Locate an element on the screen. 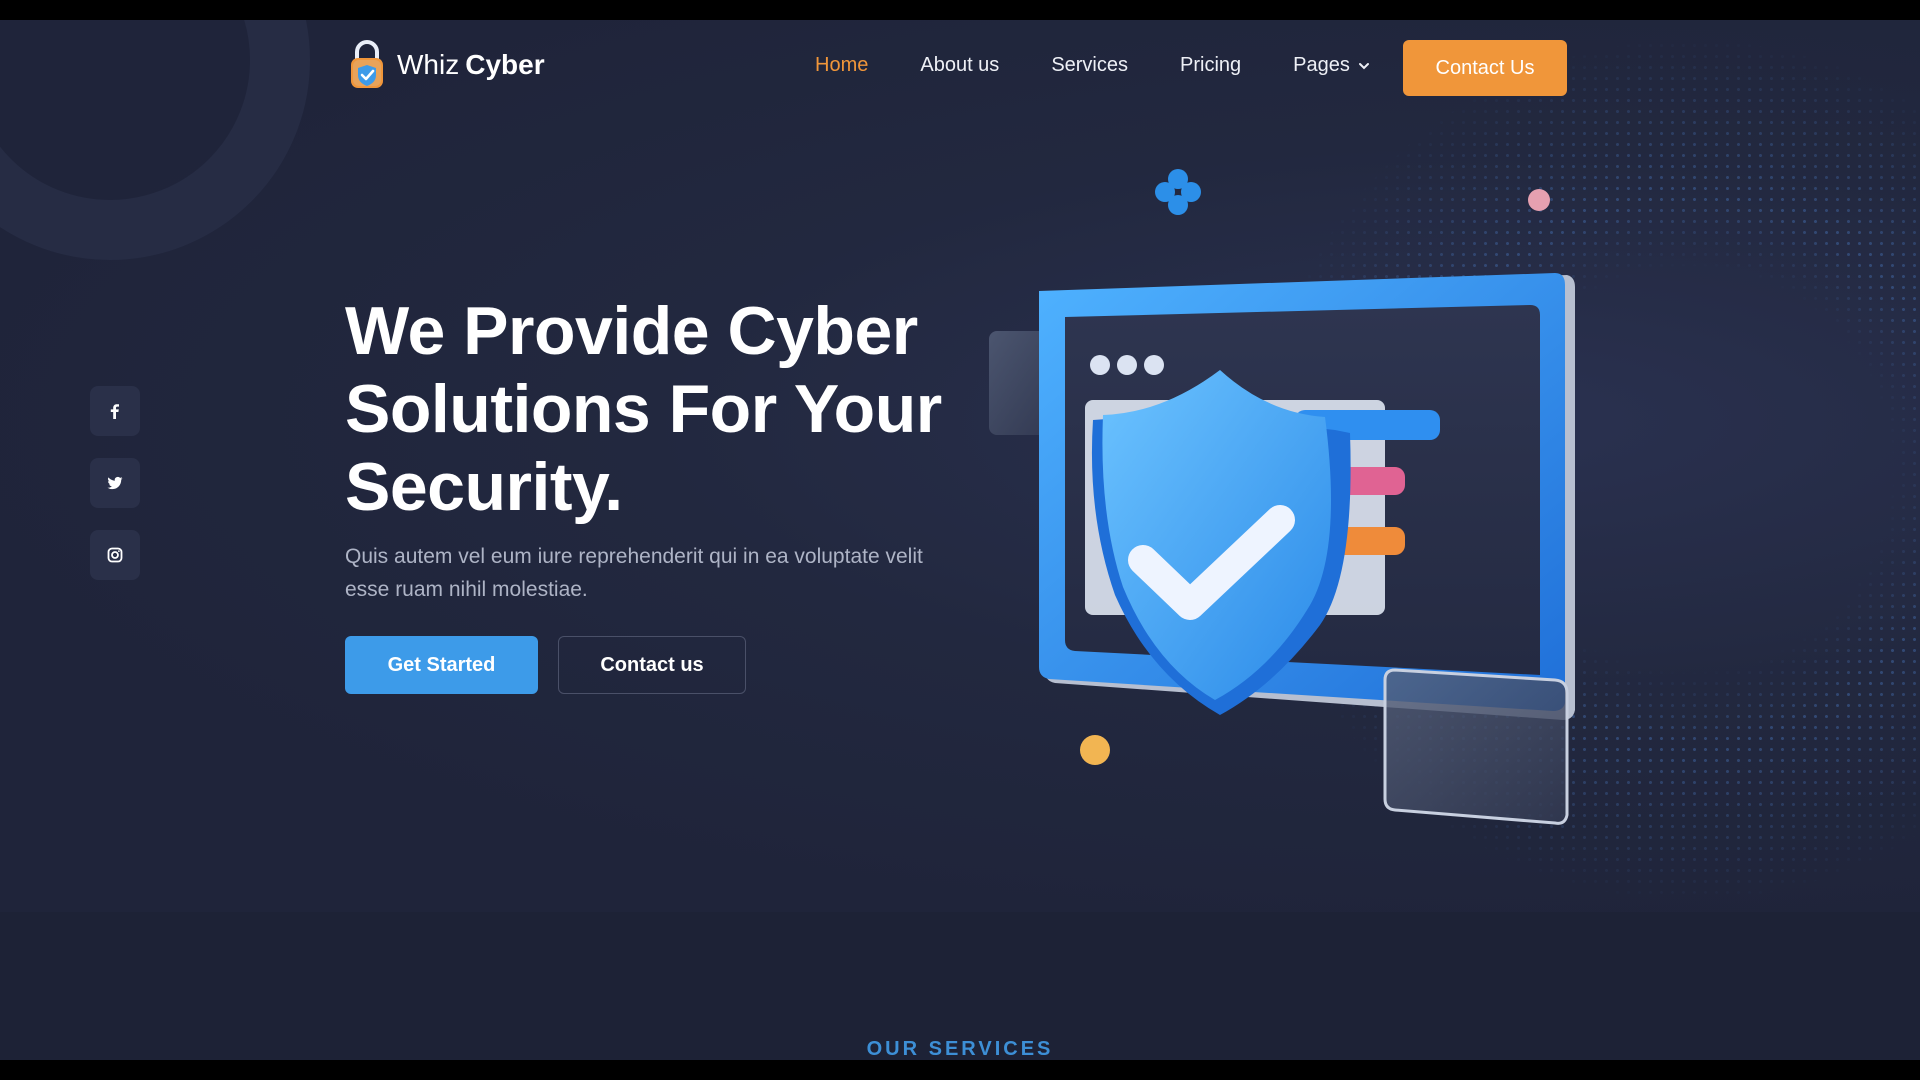 The width and height of the screenshot is (1920, 1080). instagram-link is located at coordinates (115, 555).